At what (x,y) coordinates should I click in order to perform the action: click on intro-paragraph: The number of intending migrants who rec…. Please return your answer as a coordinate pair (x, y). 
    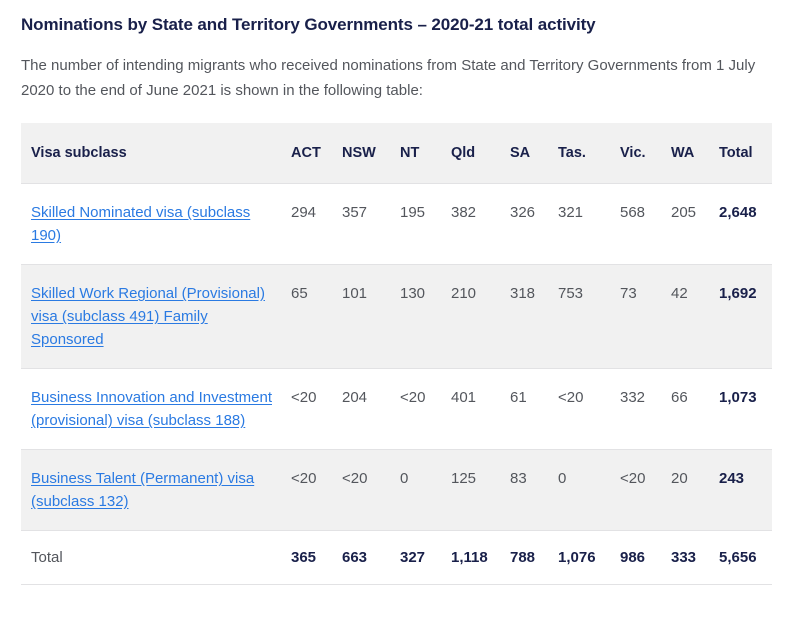
    Looking at the image, I should click on (388, 78).